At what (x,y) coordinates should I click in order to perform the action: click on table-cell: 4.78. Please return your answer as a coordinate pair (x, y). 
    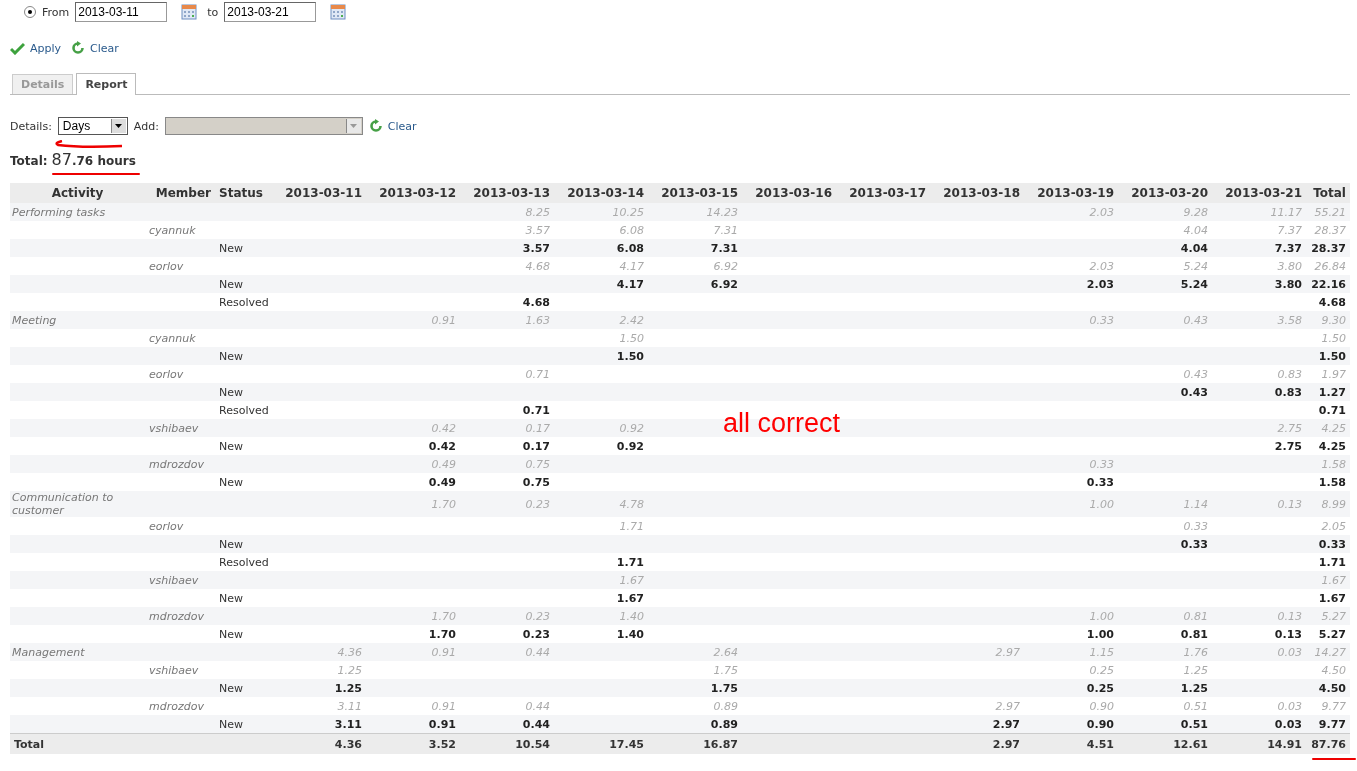
    Looking at the image, I should click on (631, 504).